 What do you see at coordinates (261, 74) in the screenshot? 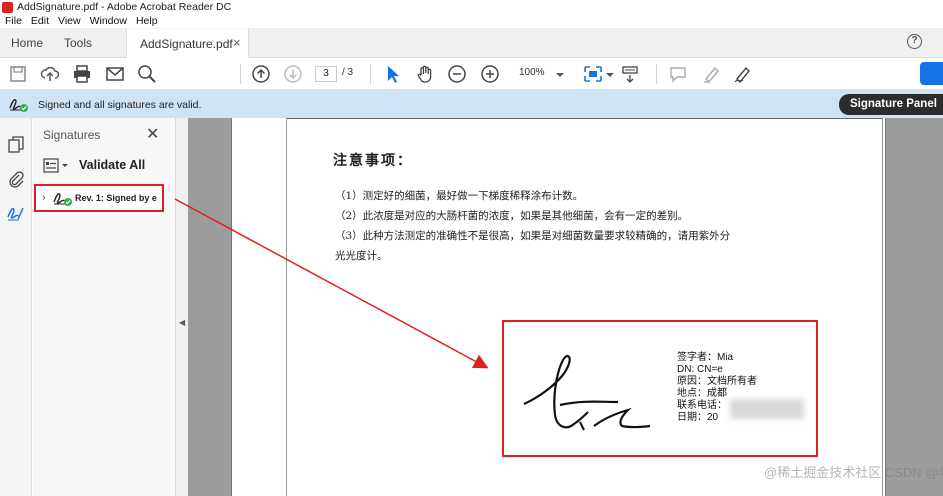
I see `page-up-icon` at bounding box center [261, 74].